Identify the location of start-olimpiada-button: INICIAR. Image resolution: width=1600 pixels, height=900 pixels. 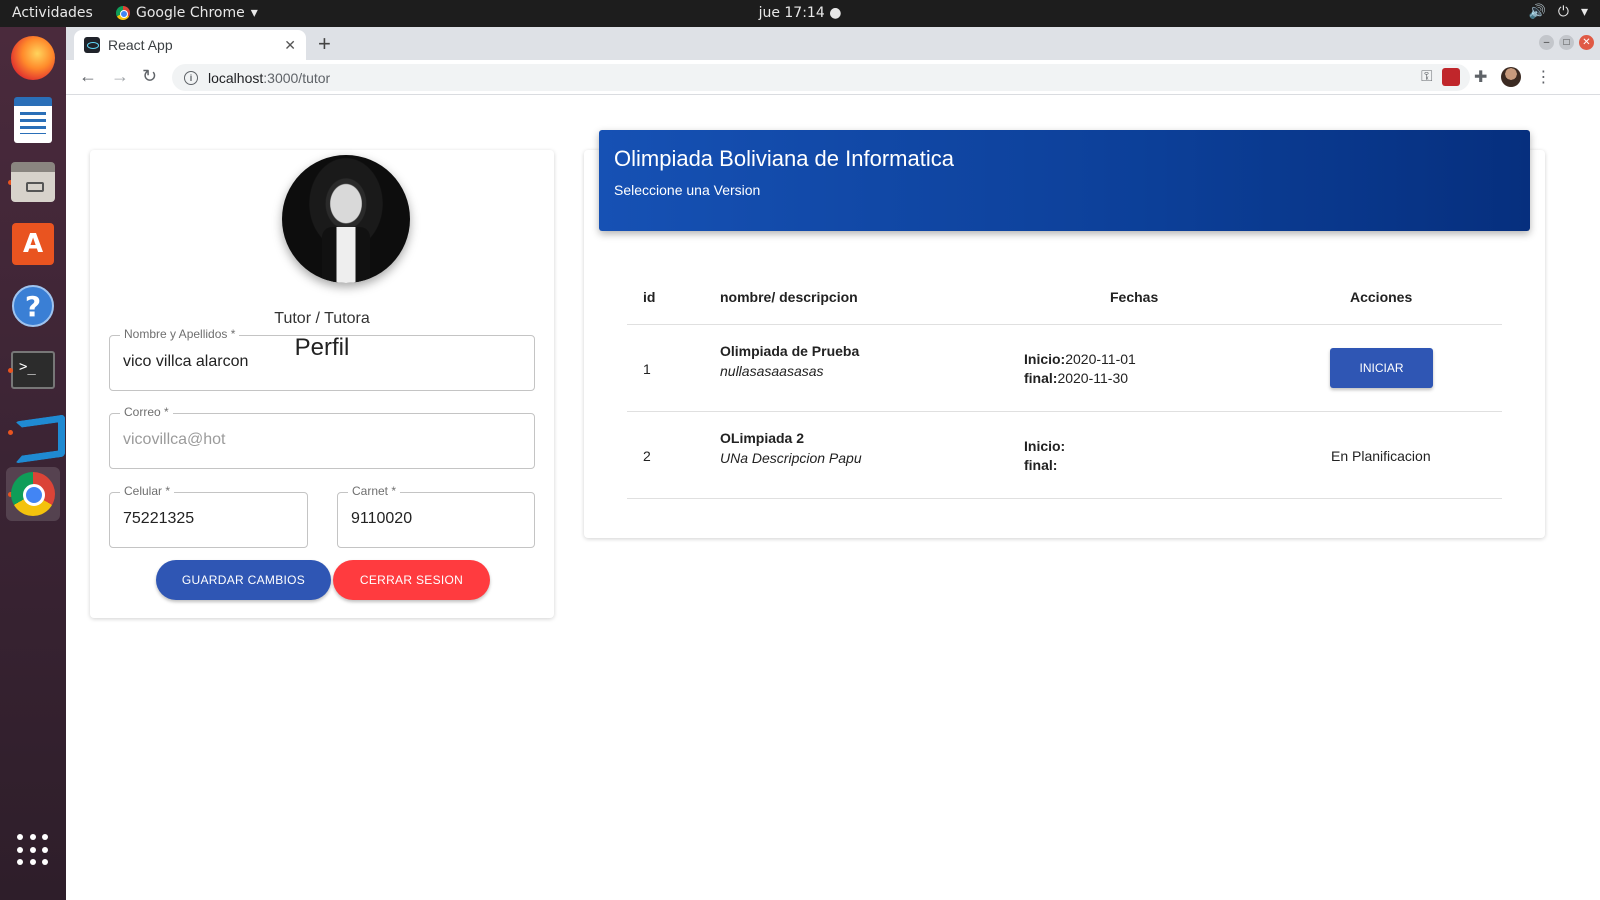
(1381, 368).